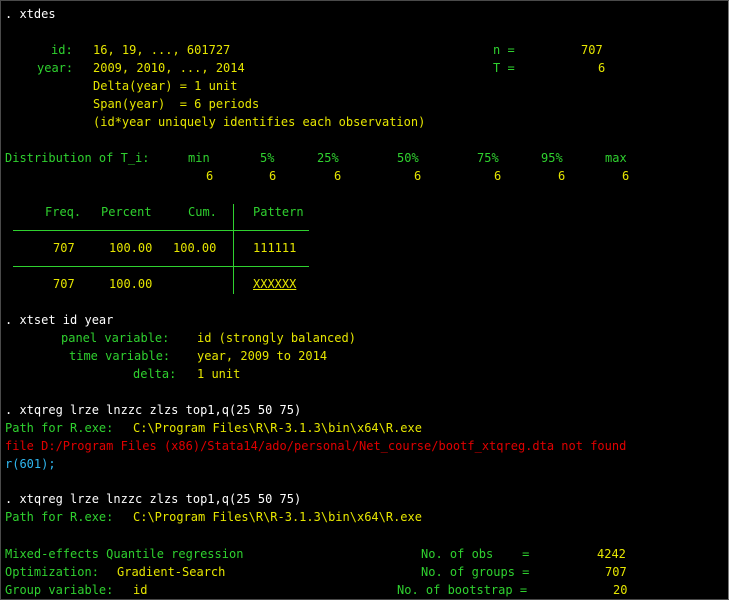 This screenshot has width=729, height=600. What do you see at coordinates (562, 176) in the screenshot?
I see `dist-value-p95: 6` at bounding box center [562, 176].